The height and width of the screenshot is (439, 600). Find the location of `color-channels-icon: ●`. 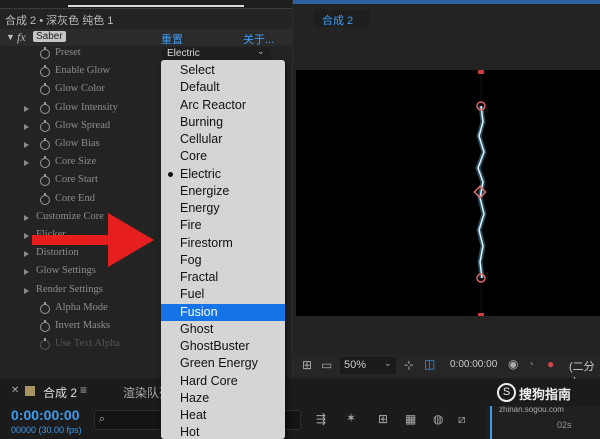

color-channels-icon: ● is located at coordinates (550, 364).